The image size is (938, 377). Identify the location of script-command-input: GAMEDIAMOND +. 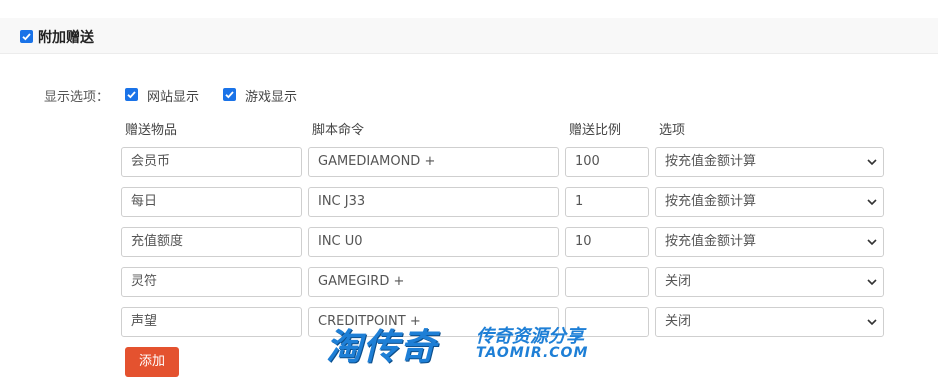
(433, 162).